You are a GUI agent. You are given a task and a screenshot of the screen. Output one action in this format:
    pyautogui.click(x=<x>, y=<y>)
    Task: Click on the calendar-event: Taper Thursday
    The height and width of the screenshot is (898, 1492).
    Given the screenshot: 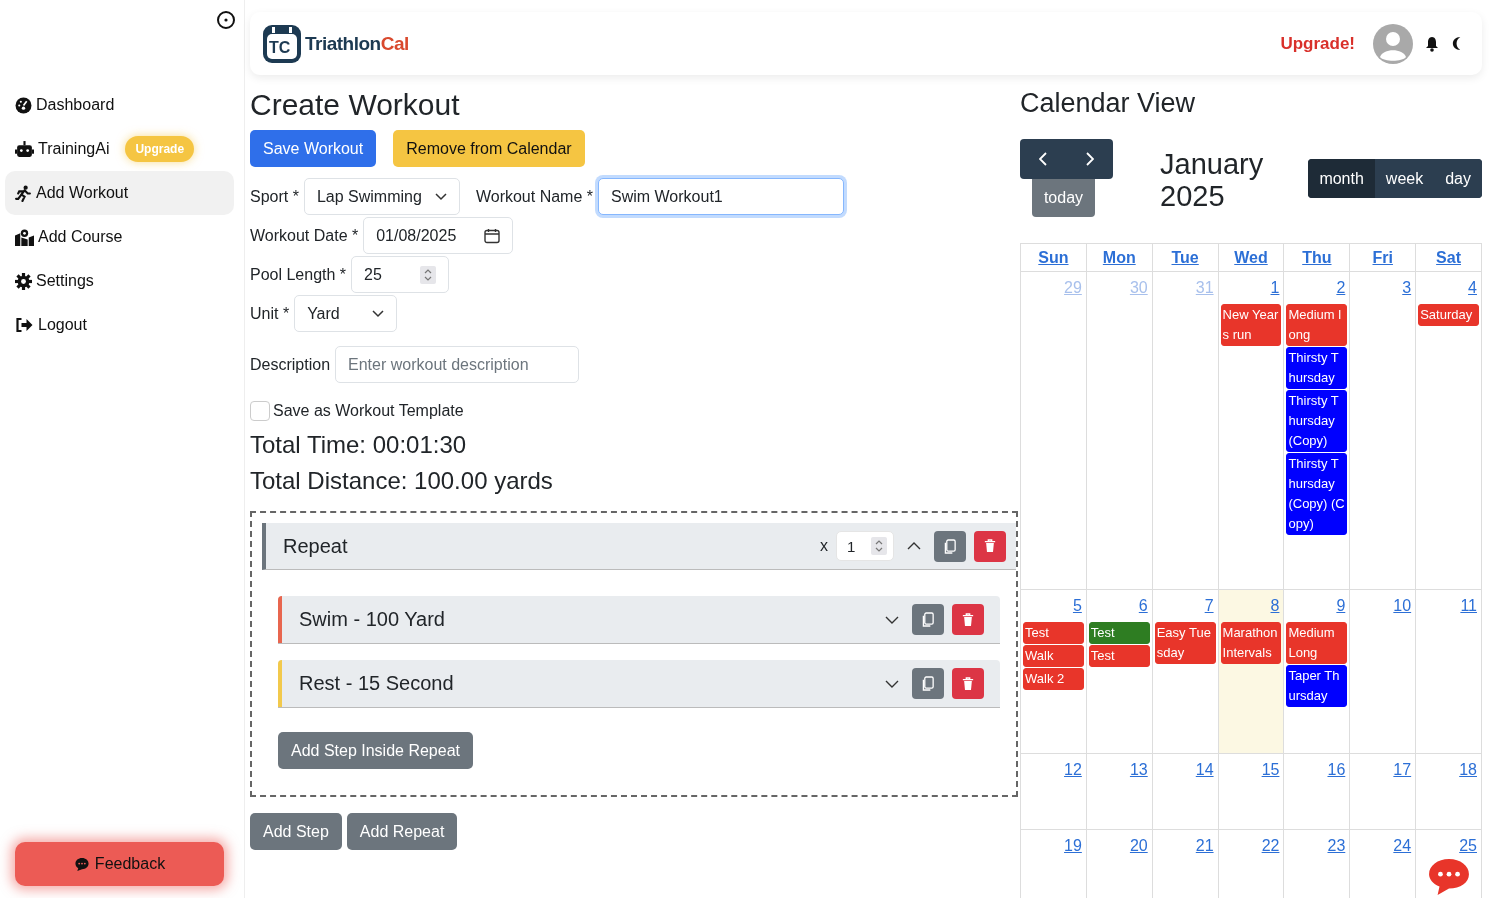 What is the action you would take?
    pyautogui.click(x=1317, y=686)
    